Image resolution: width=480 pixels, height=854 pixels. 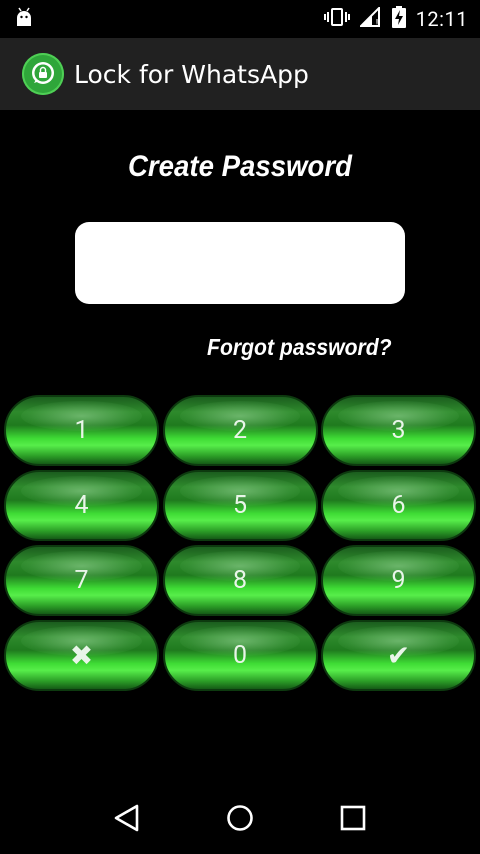 I want to click on status-bar: ! 12:11, so click(x=240, y=19).